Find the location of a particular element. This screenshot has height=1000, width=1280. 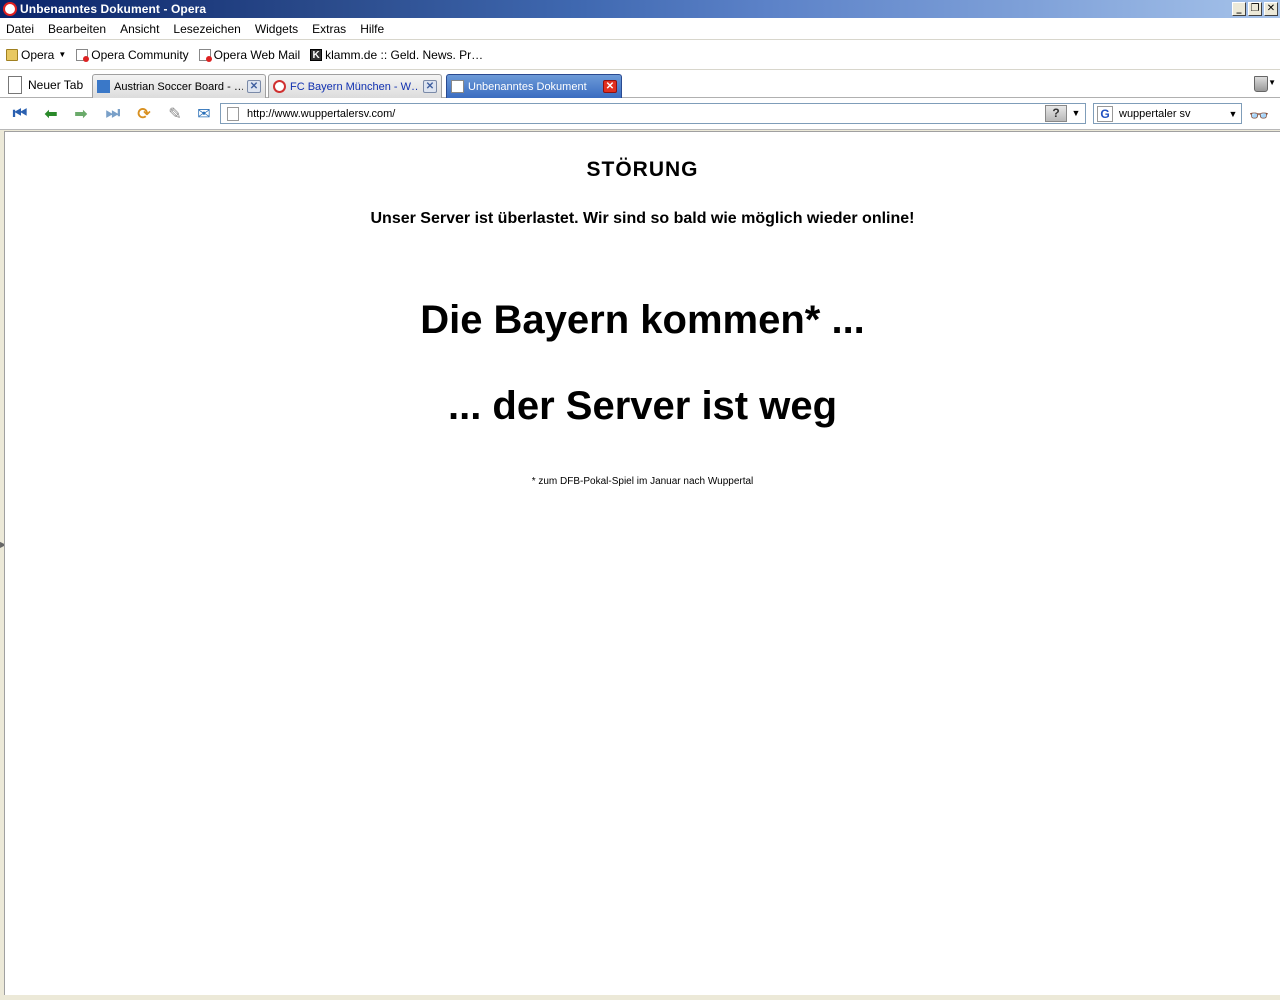

bookmark-opera-web-mail: Opera Web Mail is located at coordinates (249, 54).